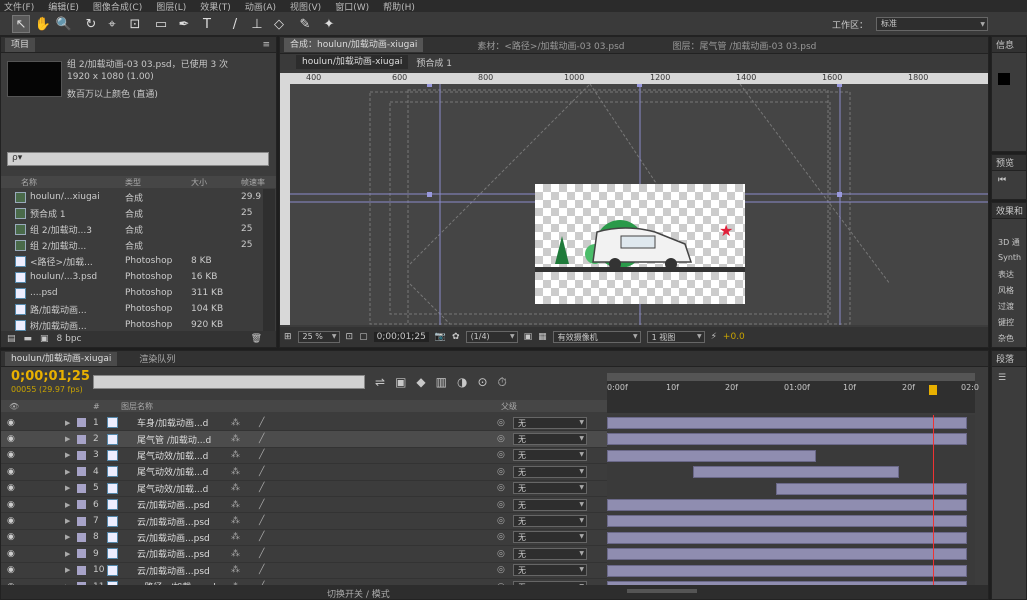 Image resolution: width=1027 pixels, height=600 pixels. What do you see at coordinates (304, 456) in the screenshot?
I see `layer-row: ◉ ▶ 3 尾气动效/加载...d ⁂ ╱ ◎ 无` at bounding box center [304, 456].